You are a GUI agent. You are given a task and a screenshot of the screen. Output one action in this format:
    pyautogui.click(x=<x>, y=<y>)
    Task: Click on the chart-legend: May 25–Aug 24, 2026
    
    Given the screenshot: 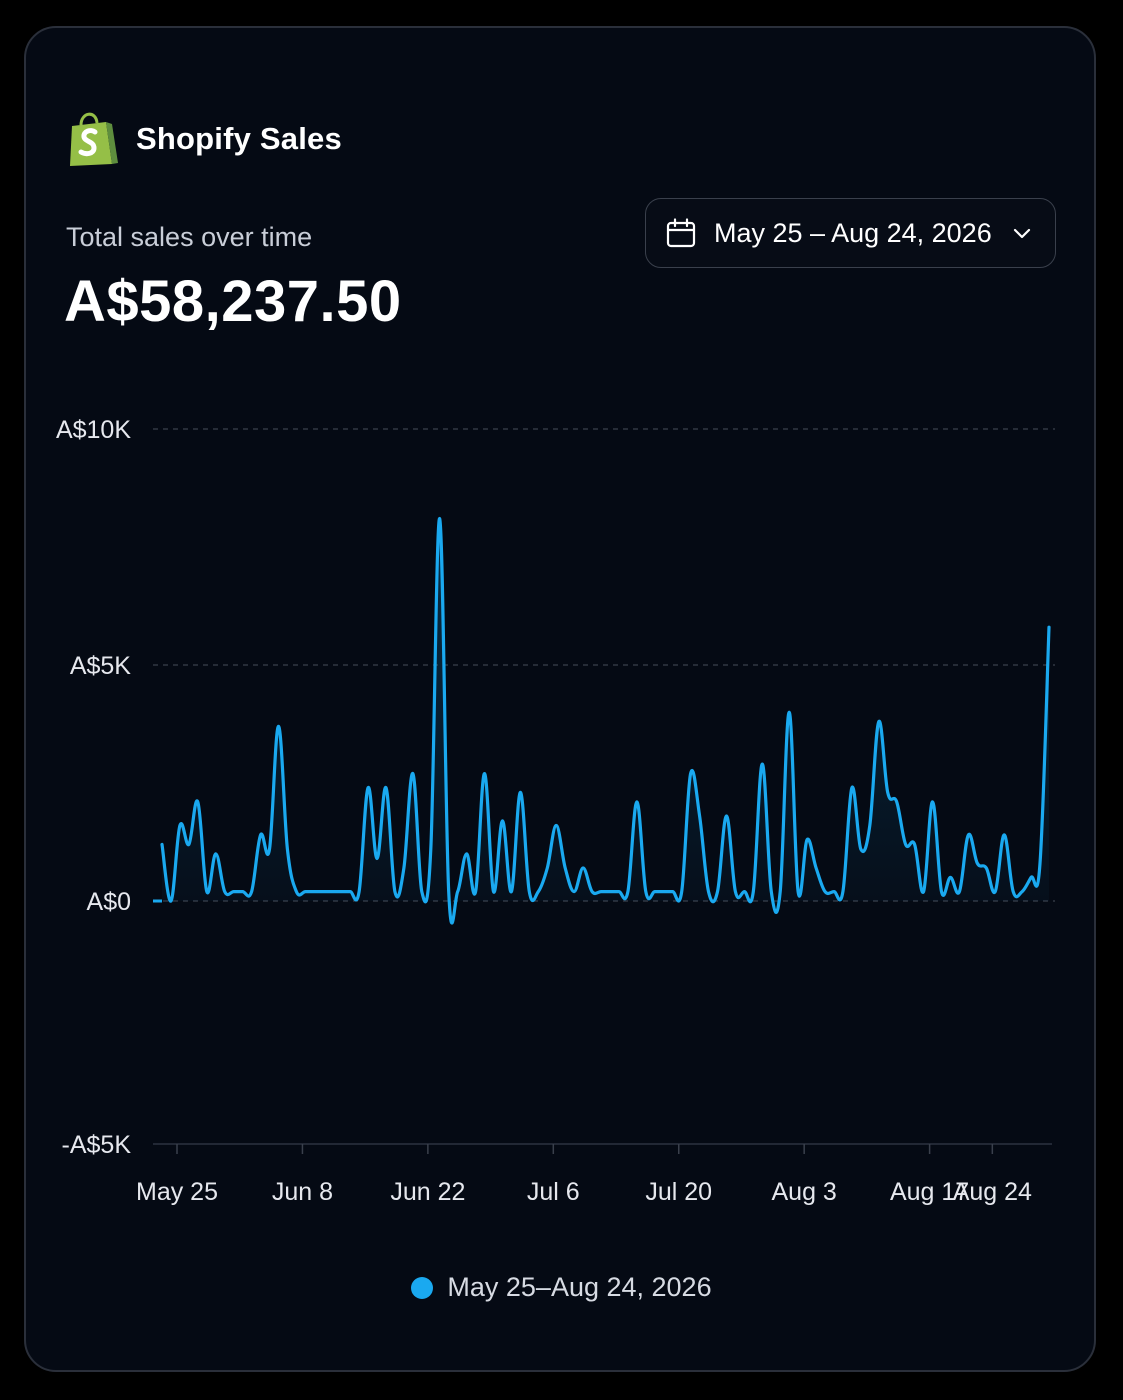 What is the action you would take?
    pyautogui.click(x=561, y=1287)
    